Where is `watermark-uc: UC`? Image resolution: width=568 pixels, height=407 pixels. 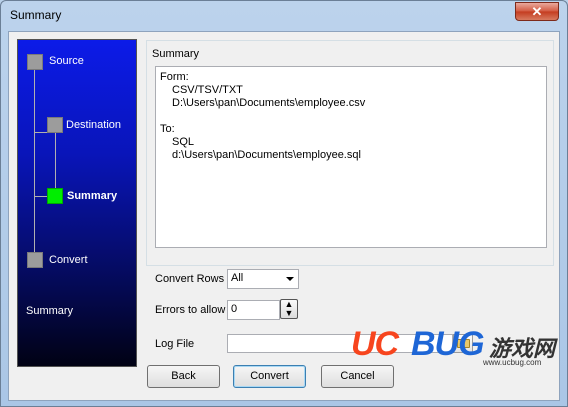
watermark-uc: UC is located at coordinates (375, 344).